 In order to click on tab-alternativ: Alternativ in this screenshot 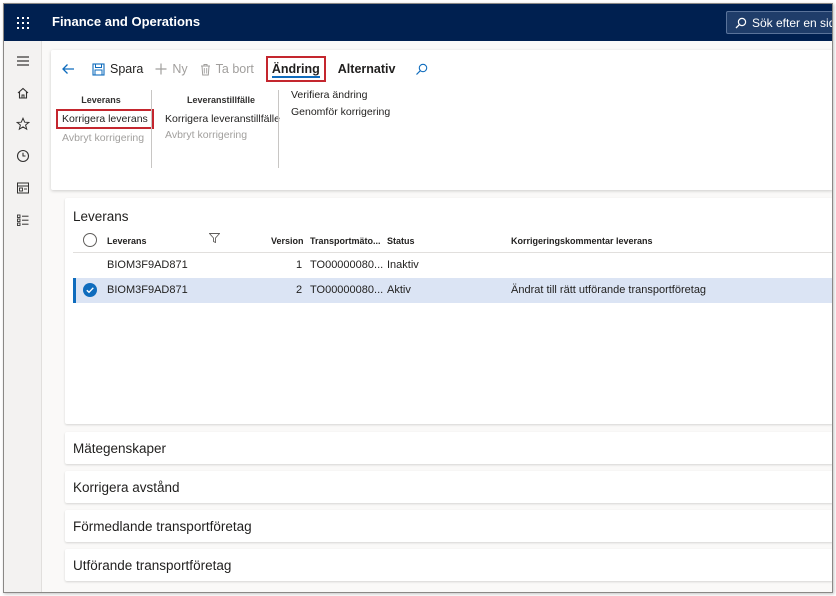, I will do `click(367, 69)`.